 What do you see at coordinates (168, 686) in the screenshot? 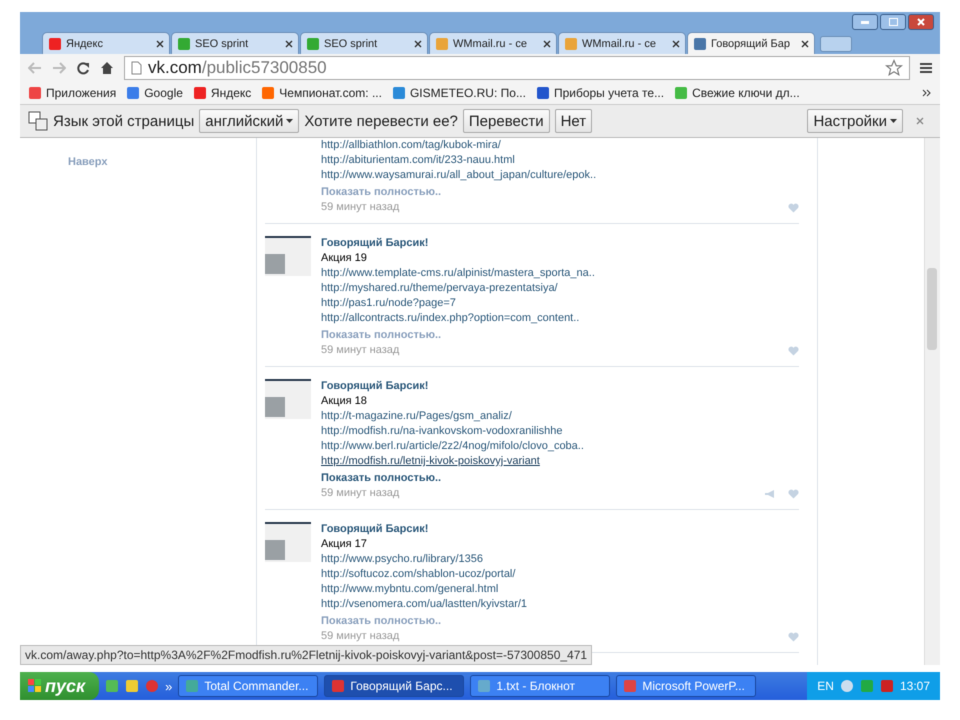
I see `more-launch-button: »` at bounding box center [168, 686].